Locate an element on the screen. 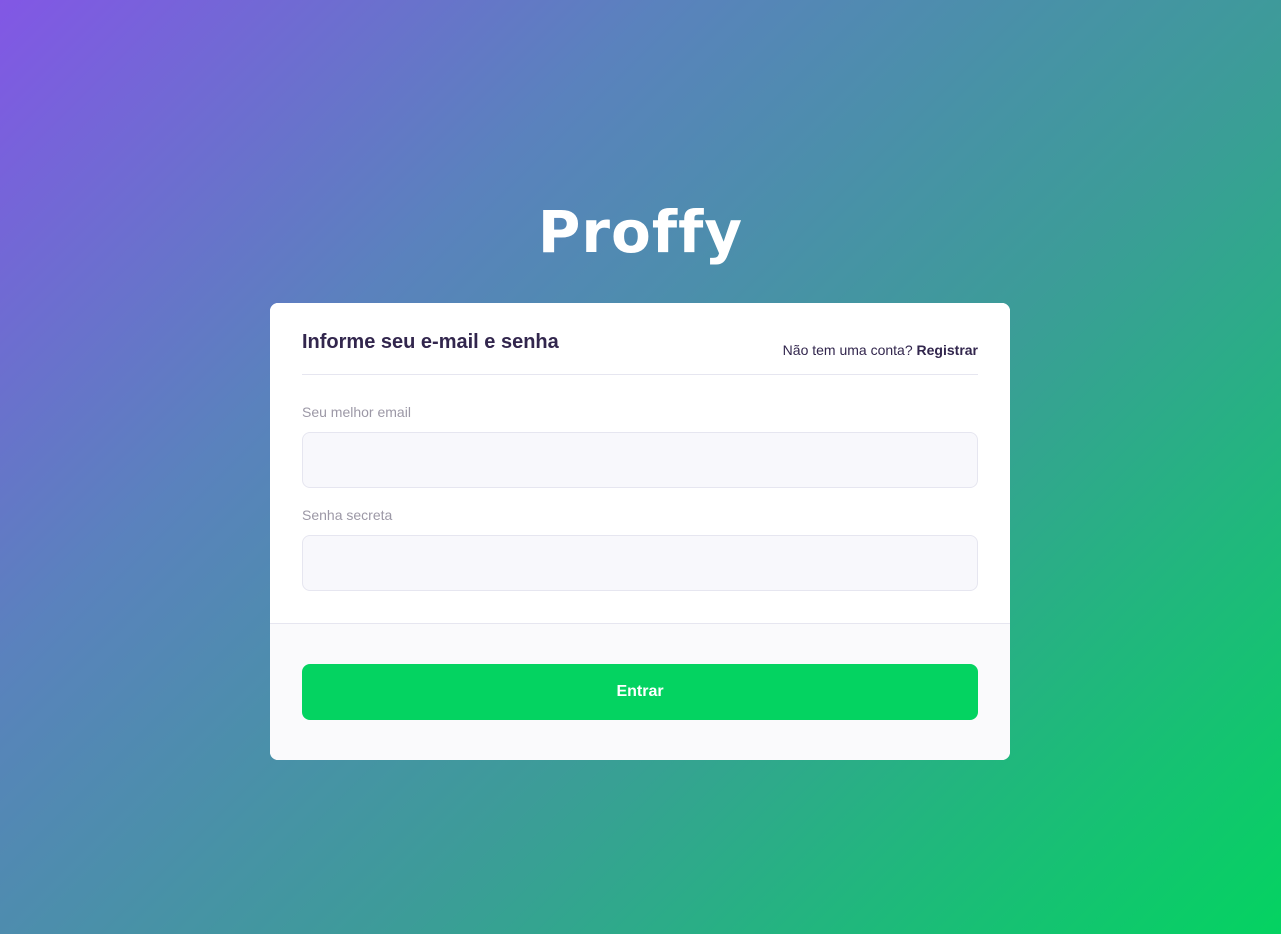 The height and width of the screenshot is (934, 1281). email-field is located at coordinates (640, 460).